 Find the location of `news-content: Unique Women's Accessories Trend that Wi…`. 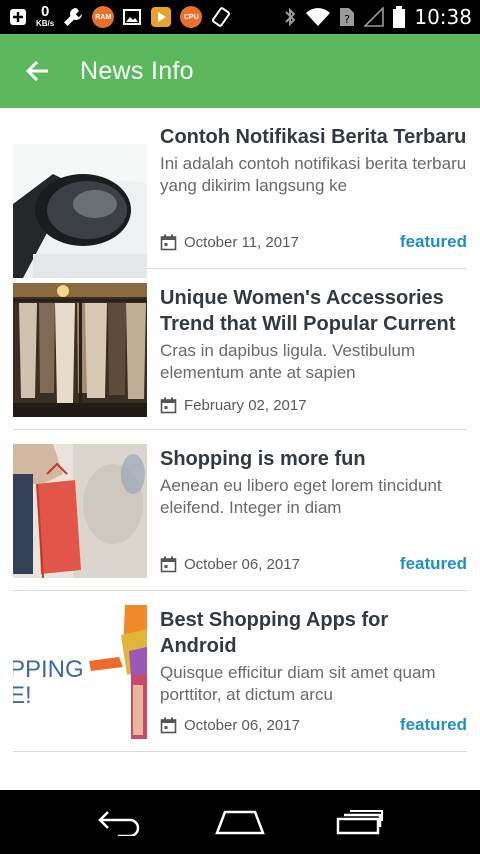

news-content: Unique Women's Accessories Trend that Wi… is located at coordinates (313, 334).